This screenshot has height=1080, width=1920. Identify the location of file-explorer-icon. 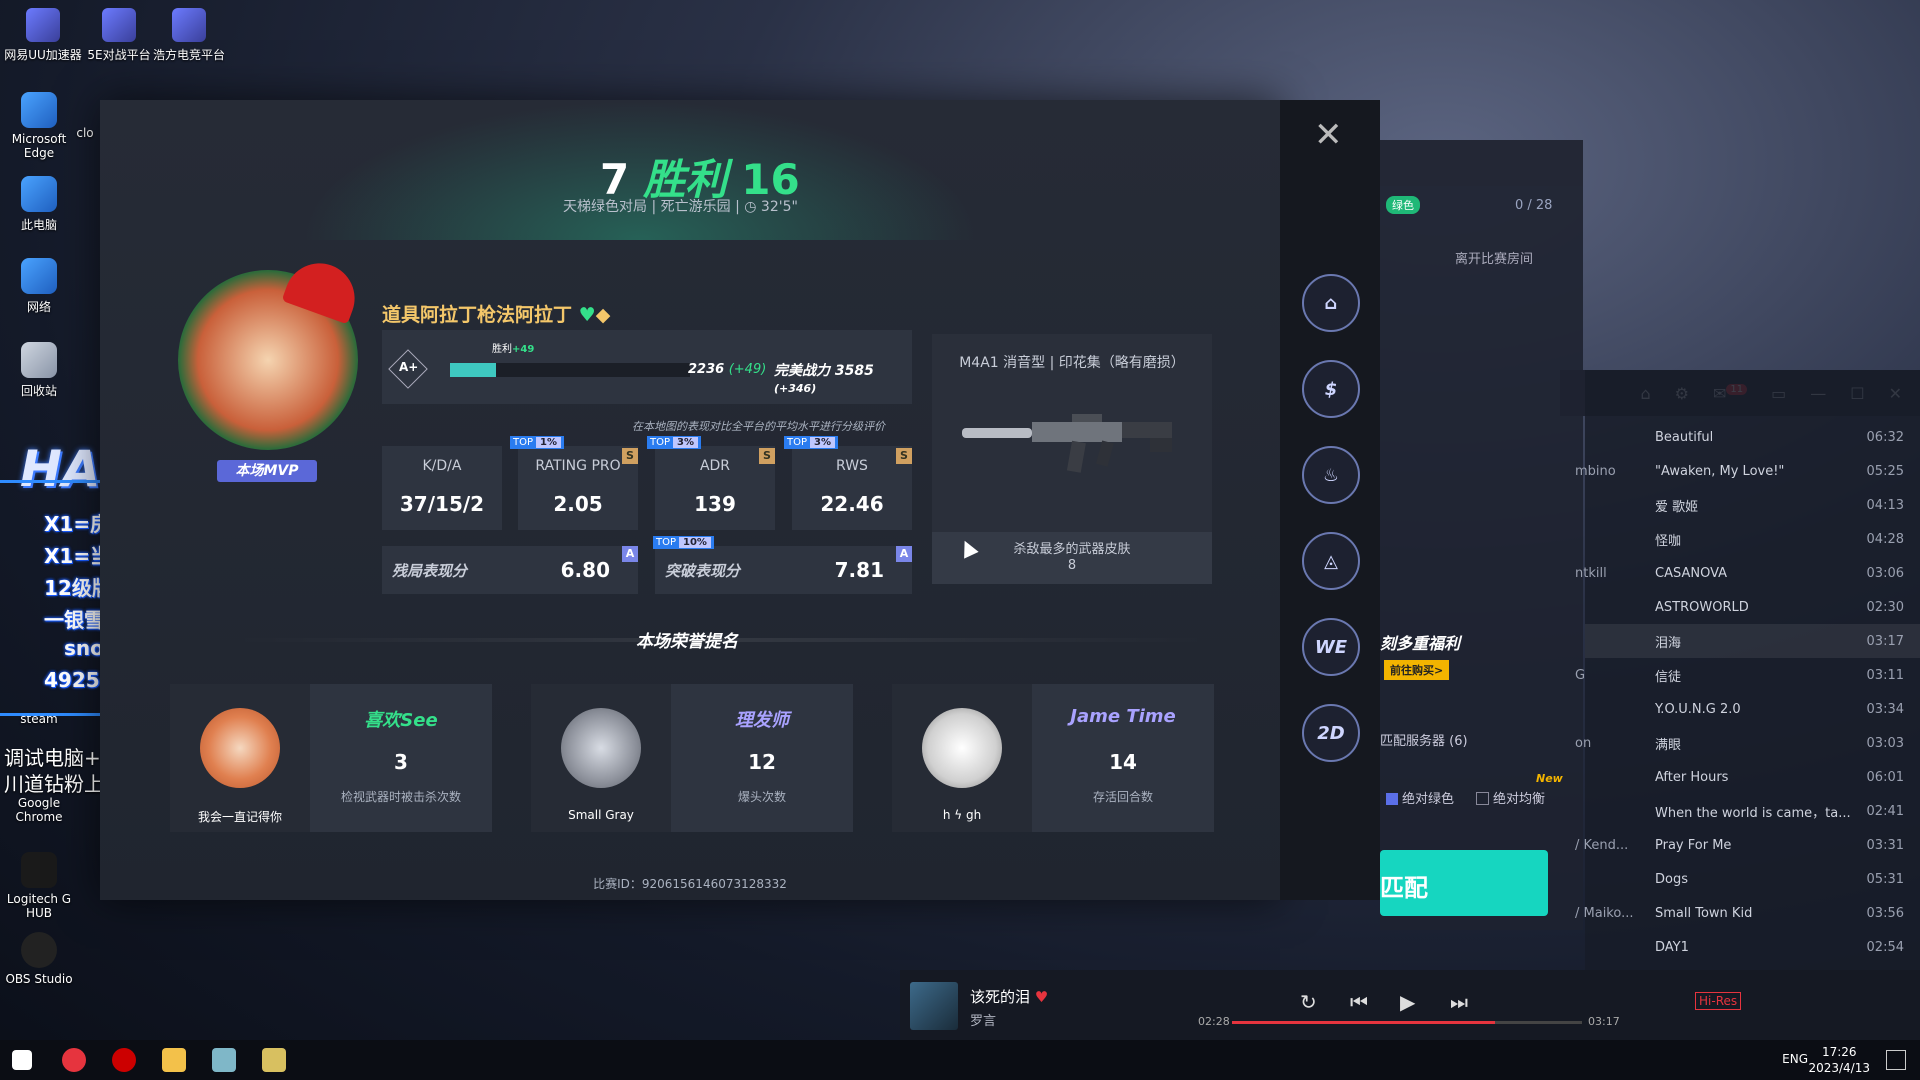
(174, 1060).